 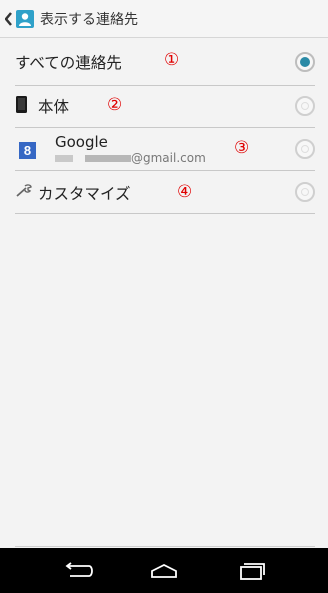 What do you see at coordinates (79, 571) in the screenshot?
I see `back-icon` at bounding box center [79, 571].